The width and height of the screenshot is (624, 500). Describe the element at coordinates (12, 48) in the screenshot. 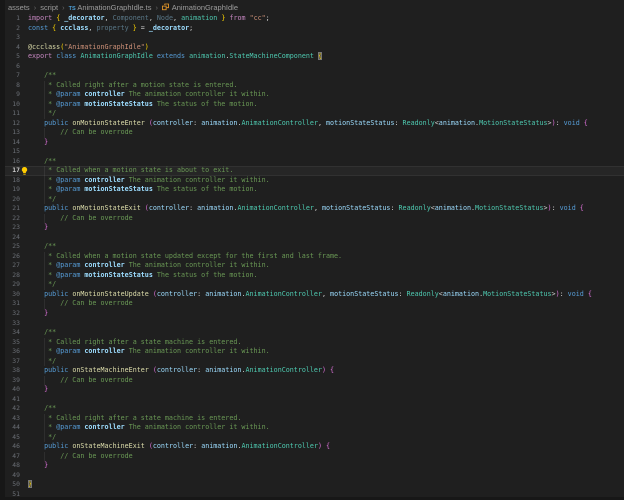

I see `line-number: 4` at that location.